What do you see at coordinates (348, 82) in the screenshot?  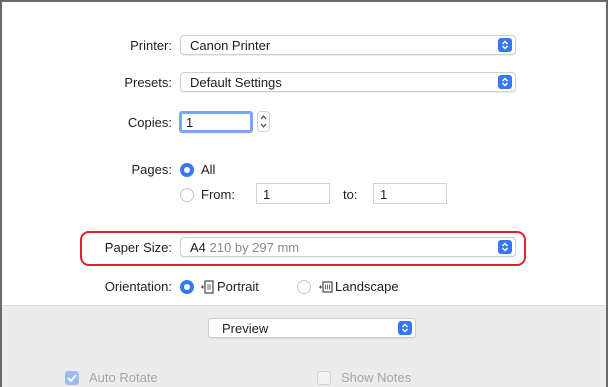 I see `presets-popup: Default Settings` at bounding box center [348, 82].